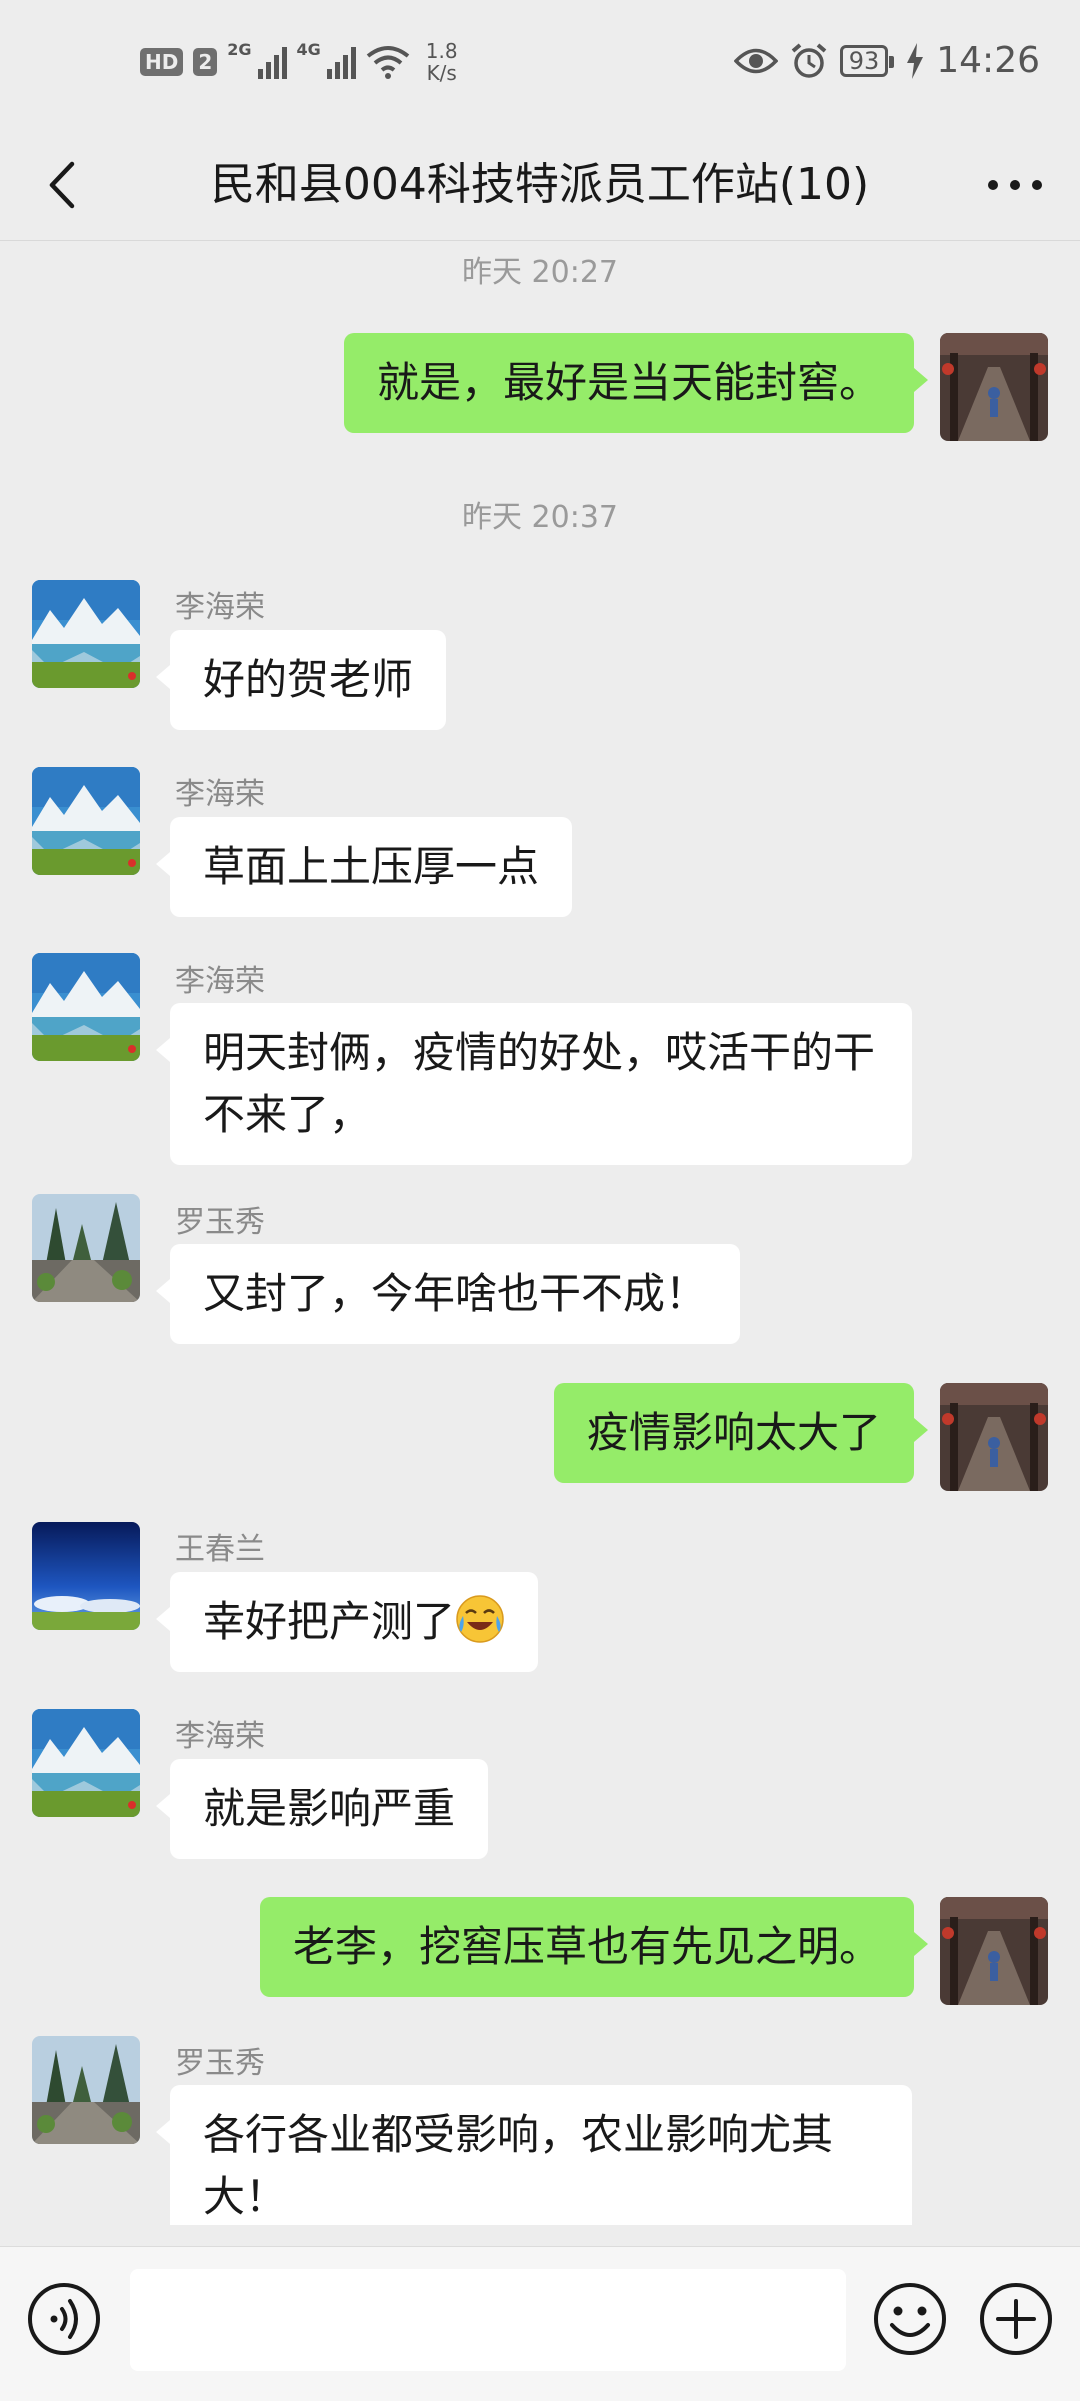 This screenshot has height=2401, width=1080. I want to click on chevron-left-icon, so click(65, 185).